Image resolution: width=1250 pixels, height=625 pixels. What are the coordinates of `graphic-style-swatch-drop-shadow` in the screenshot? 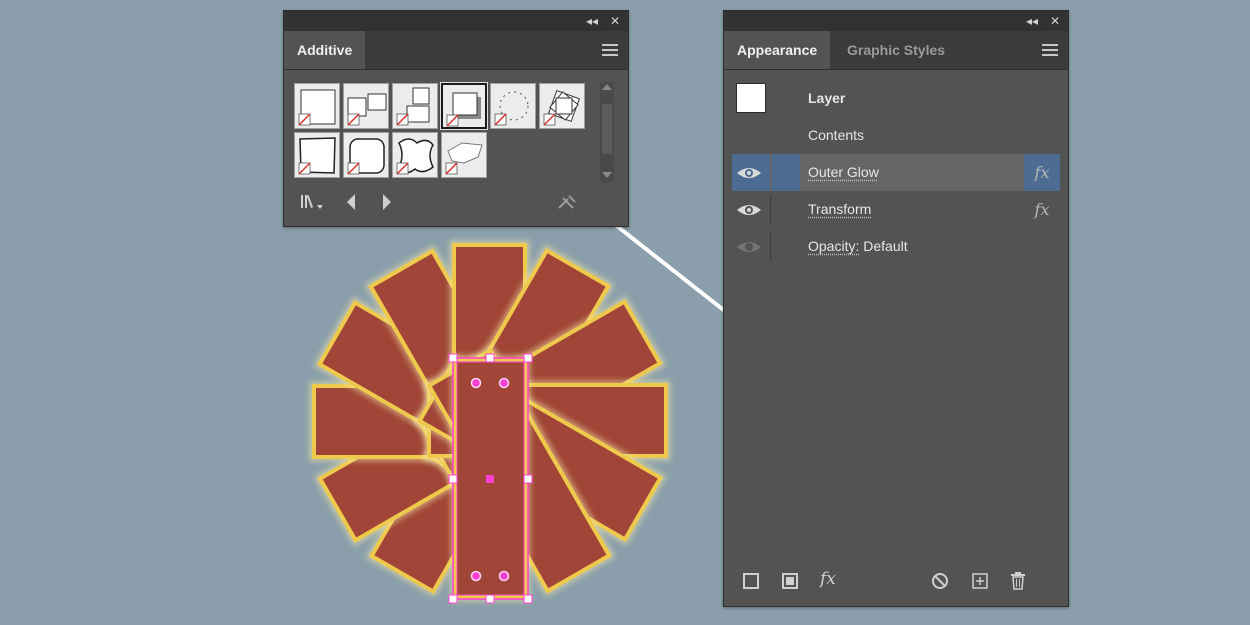 It's located at (464, 106).